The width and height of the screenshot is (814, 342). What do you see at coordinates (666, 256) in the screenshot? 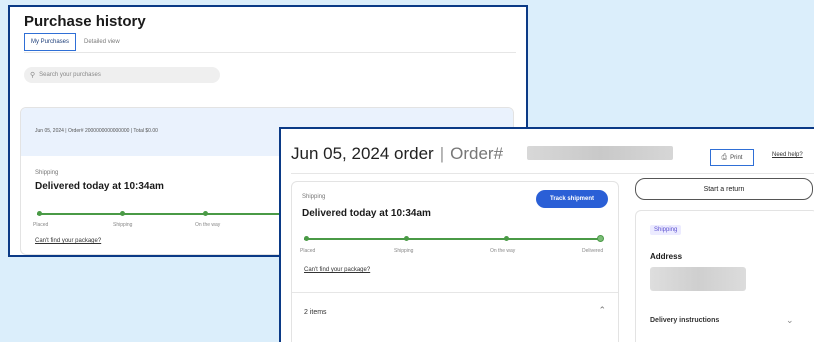
I see `address-label: Address` at bounding box center [666, 256].